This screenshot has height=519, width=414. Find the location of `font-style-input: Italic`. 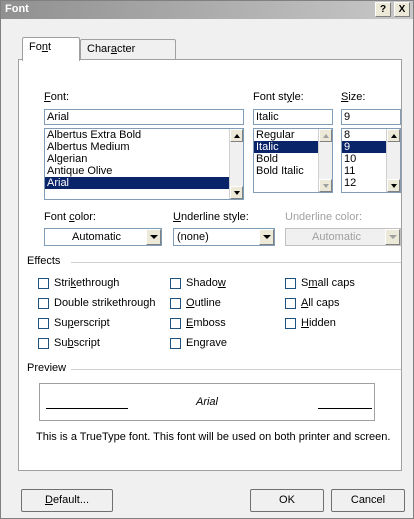

font-style-input: Italic is located at coordinates (293, 117).